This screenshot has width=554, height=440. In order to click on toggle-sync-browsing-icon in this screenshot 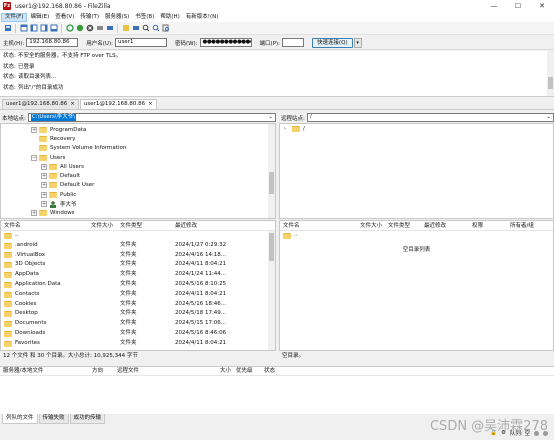, I will do `click(135, 28)`.